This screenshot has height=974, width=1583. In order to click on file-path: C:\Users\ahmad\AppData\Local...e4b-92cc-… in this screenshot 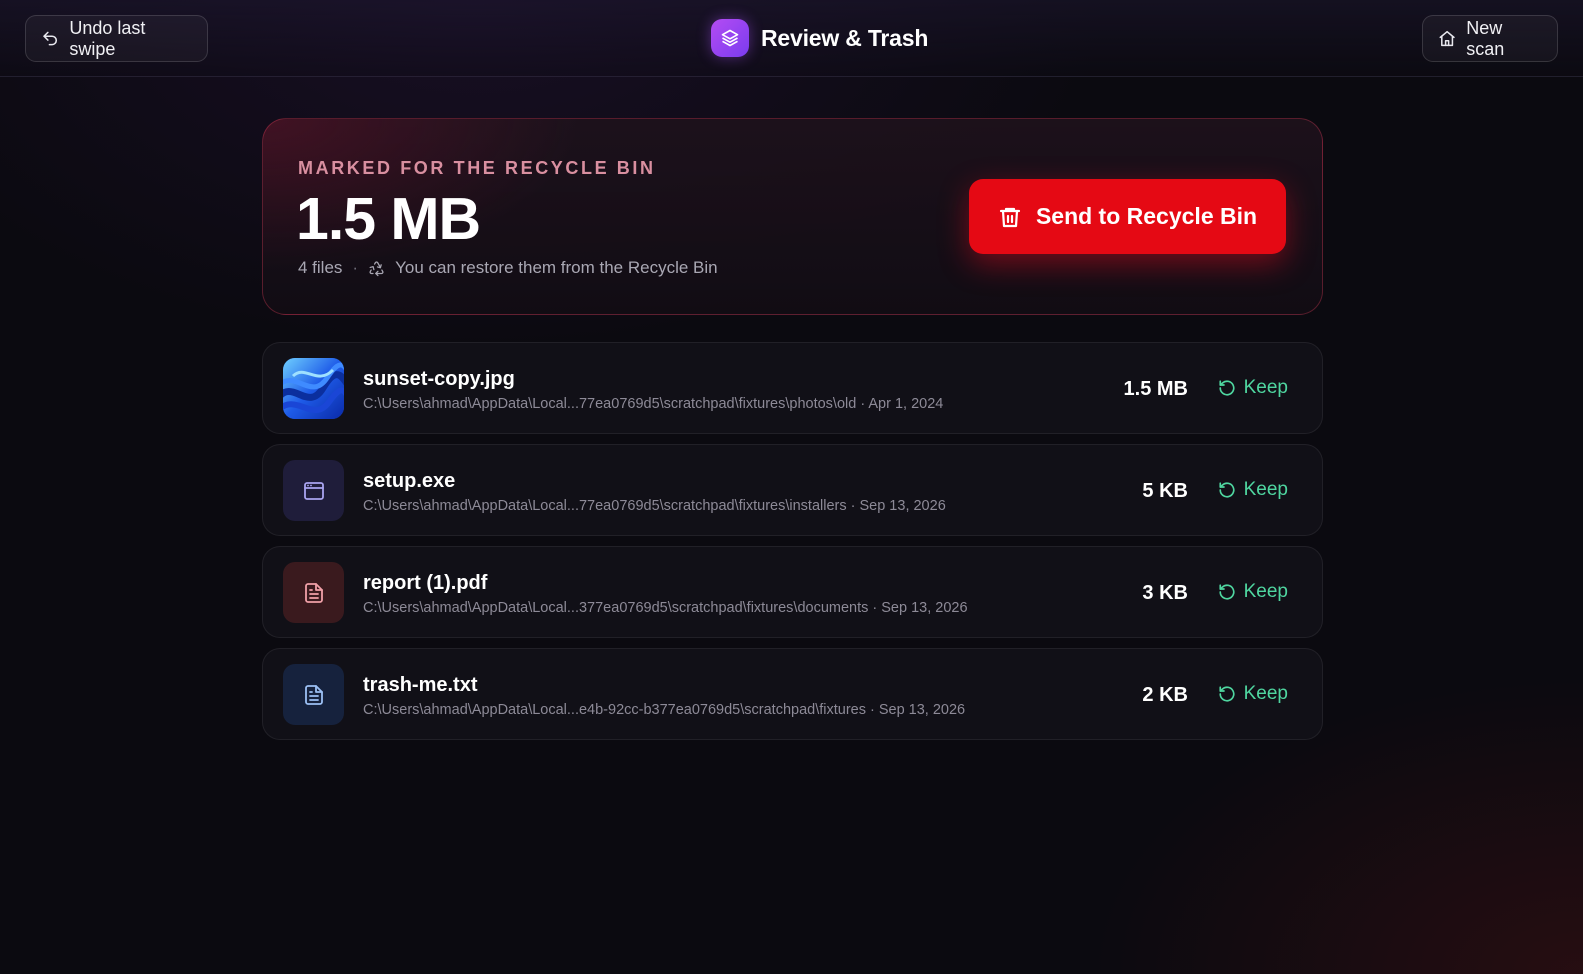, I will do `click(664, 710)`.